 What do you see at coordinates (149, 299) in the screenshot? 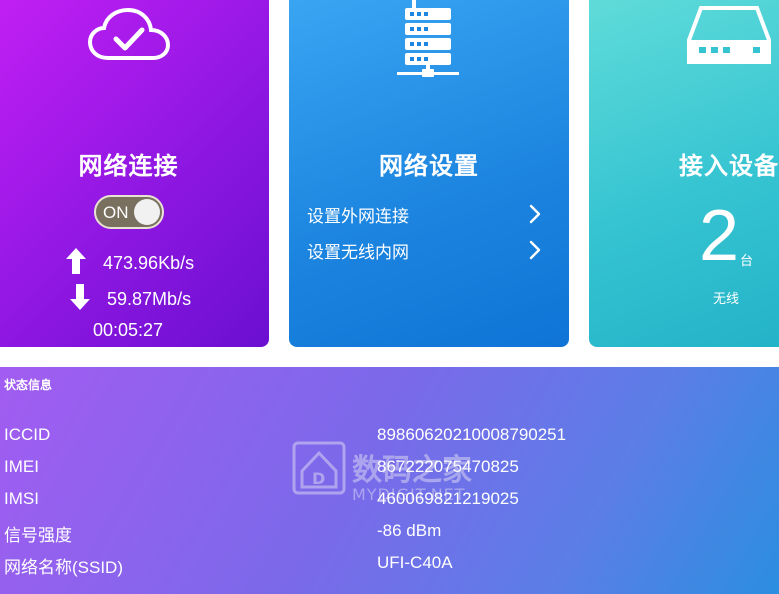
I see `download-speed: 59.87Mb/s` at bounding box center [149, 299].